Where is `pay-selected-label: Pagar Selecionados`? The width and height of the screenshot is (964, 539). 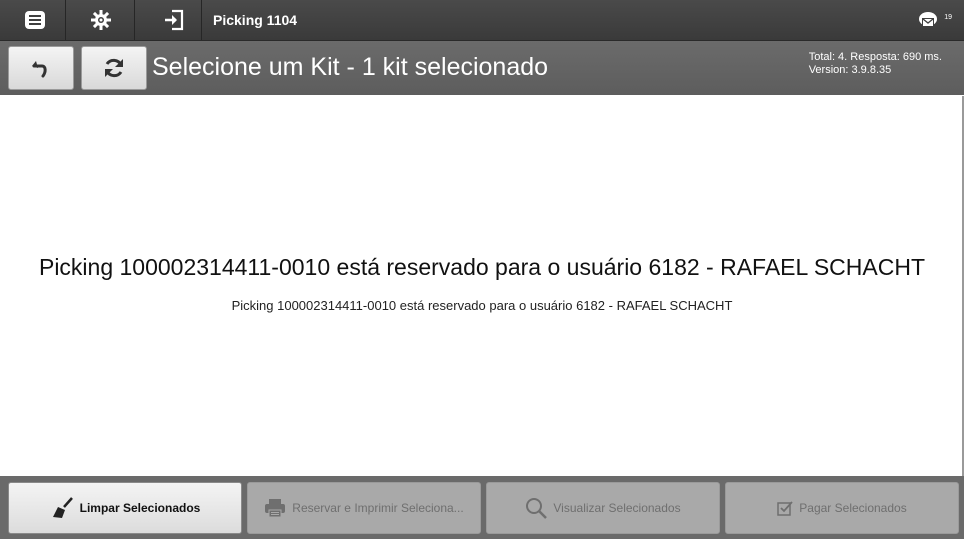
pay-selected-label: Pagar Selecionados is located at coordinates (853, 508).